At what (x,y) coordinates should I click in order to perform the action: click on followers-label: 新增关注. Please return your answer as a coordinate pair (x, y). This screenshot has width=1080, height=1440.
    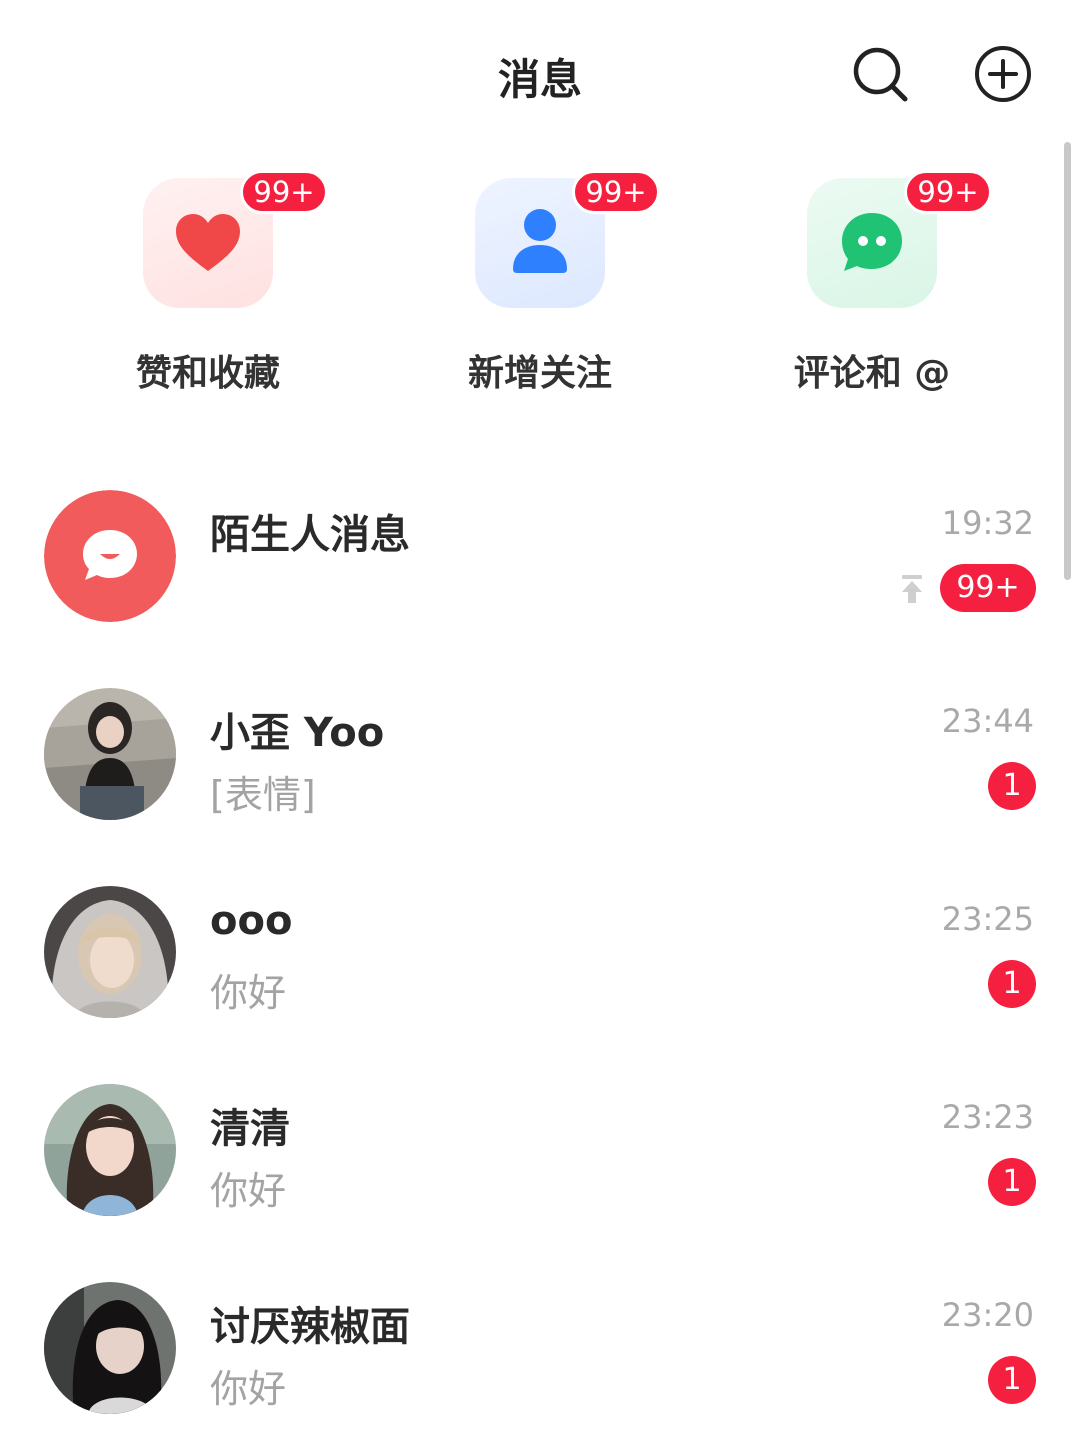
    Looking at the image, I should click on (539, 373).